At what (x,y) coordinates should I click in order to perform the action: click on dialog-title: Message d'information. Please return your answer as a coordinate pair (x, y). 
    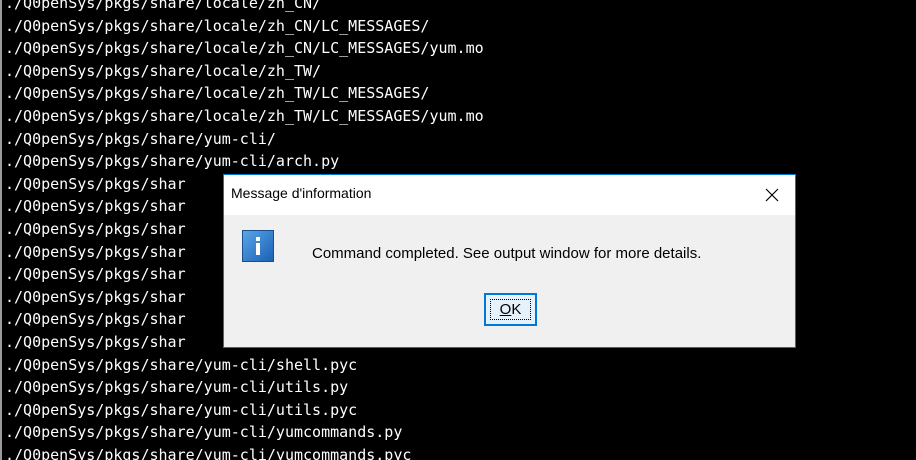
    Looking at the image, I should click on (301, 193).